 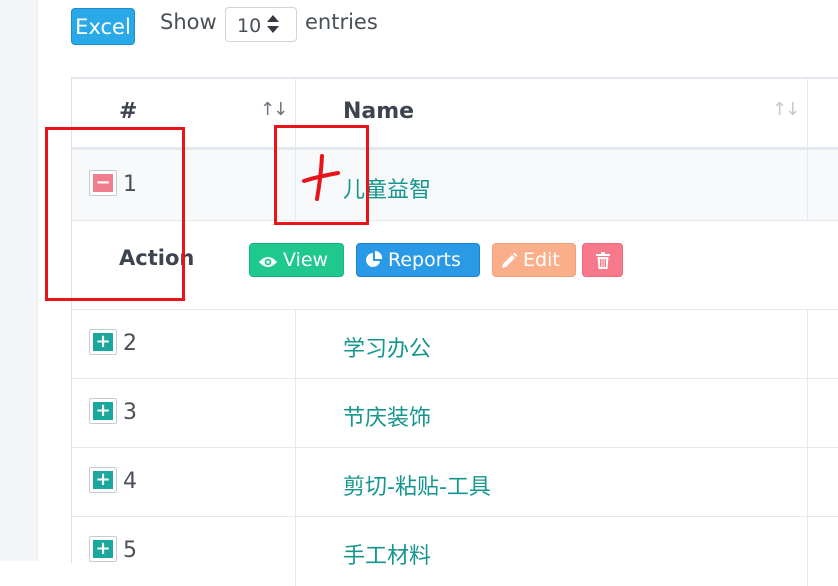 What do you see at coordinates (128, 111) in the screenshot?
I see `column-header-number-label: #` at bounding box center [128, 111].